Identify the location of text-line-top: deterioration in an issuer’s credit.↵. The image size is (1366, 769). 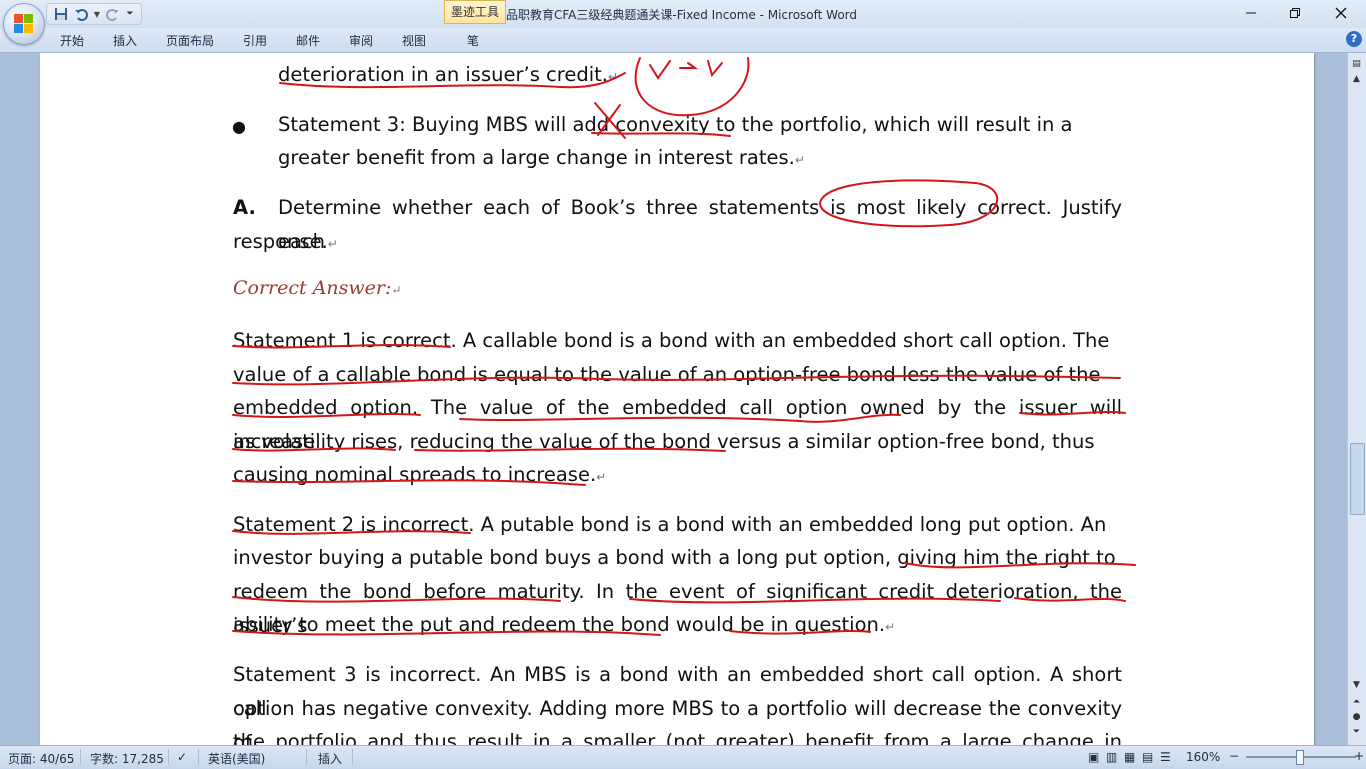
(700, 76).